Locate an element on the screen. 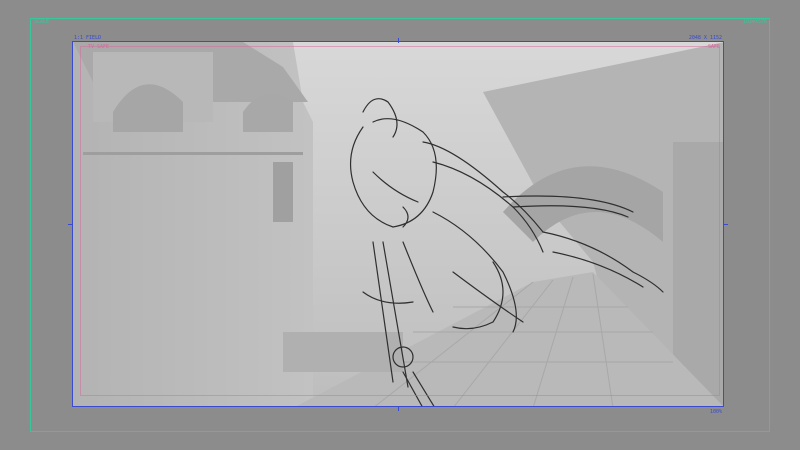  field-label: 1:1 FIELD is located at coordinates (88, 38).